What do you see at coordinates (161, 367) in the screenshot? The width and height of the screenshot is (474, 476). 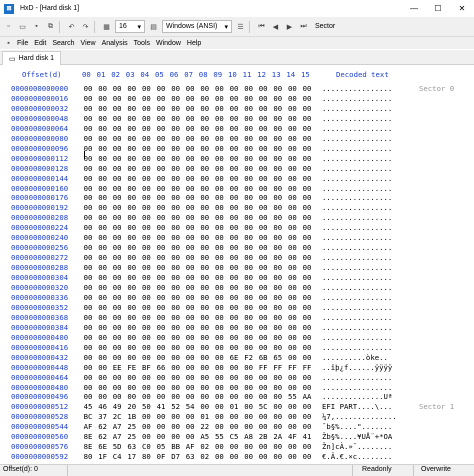 I see `hex-byte: 66` at bounding box center [161, 367].